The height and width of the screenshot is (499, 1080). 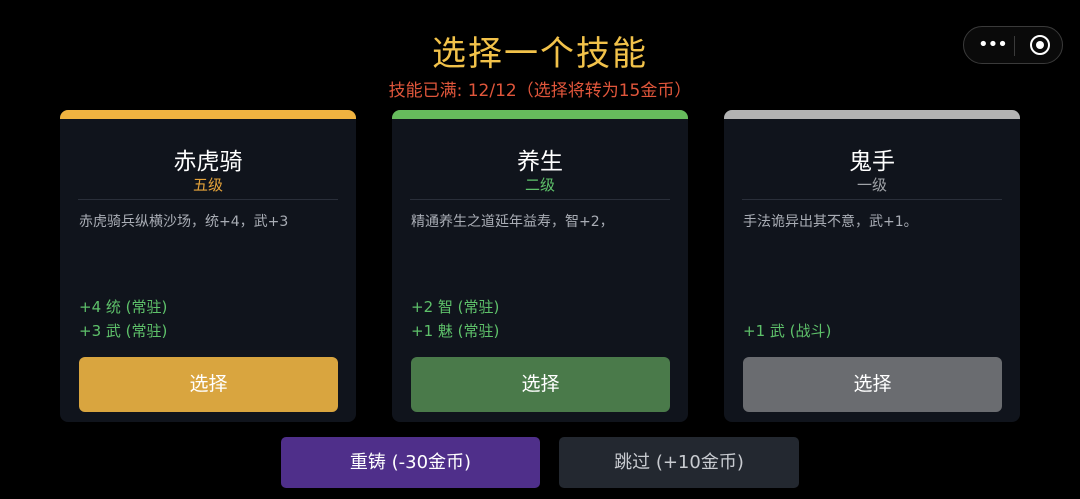 I want to click on stat-line: +1 武 (战斗), so click(x=787, y=331).